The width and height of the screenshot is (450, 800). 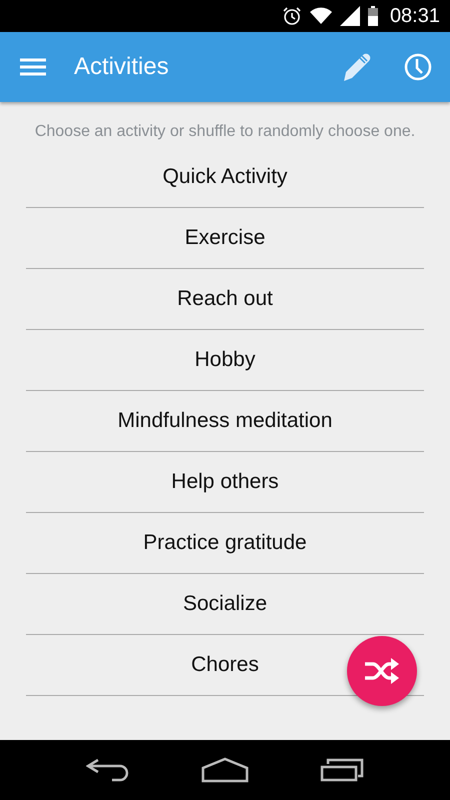 I want to click on activity-item: Mindfulness meditation, so click(x=225, y=421).